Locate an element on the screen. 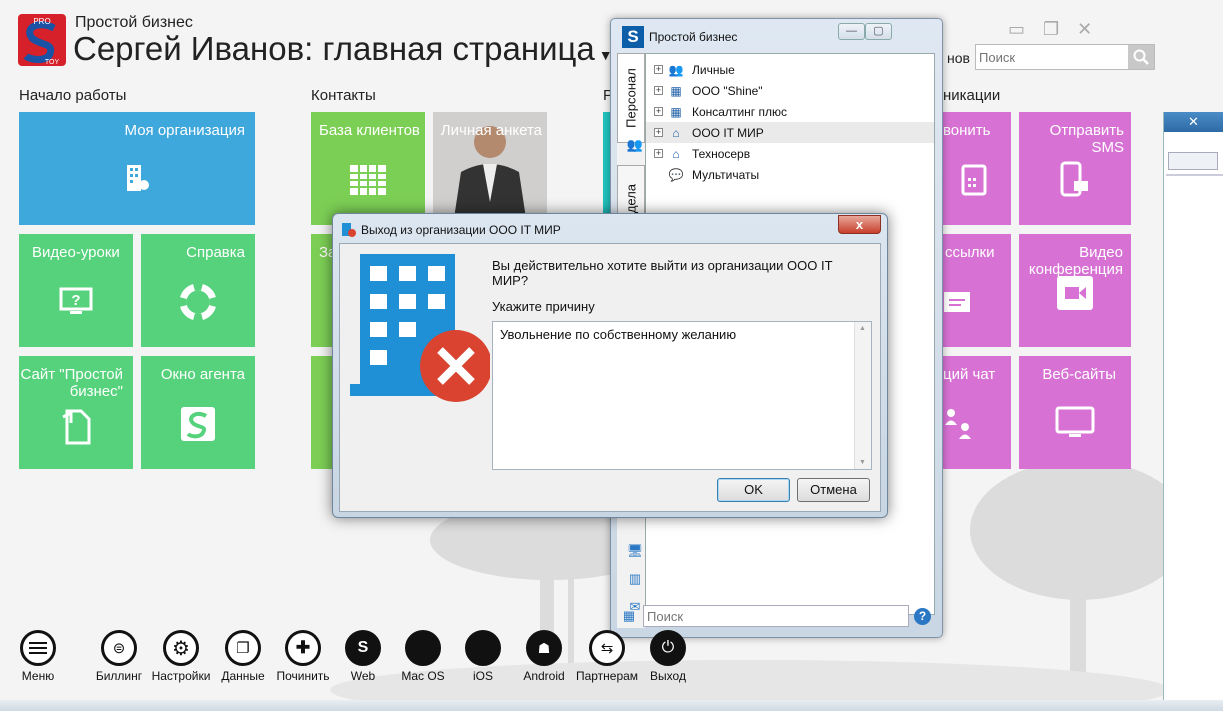 The height and width of the screenshot is (711, 1223). toolbar-data: ❐ Данные is located at coordinates (243, 656).